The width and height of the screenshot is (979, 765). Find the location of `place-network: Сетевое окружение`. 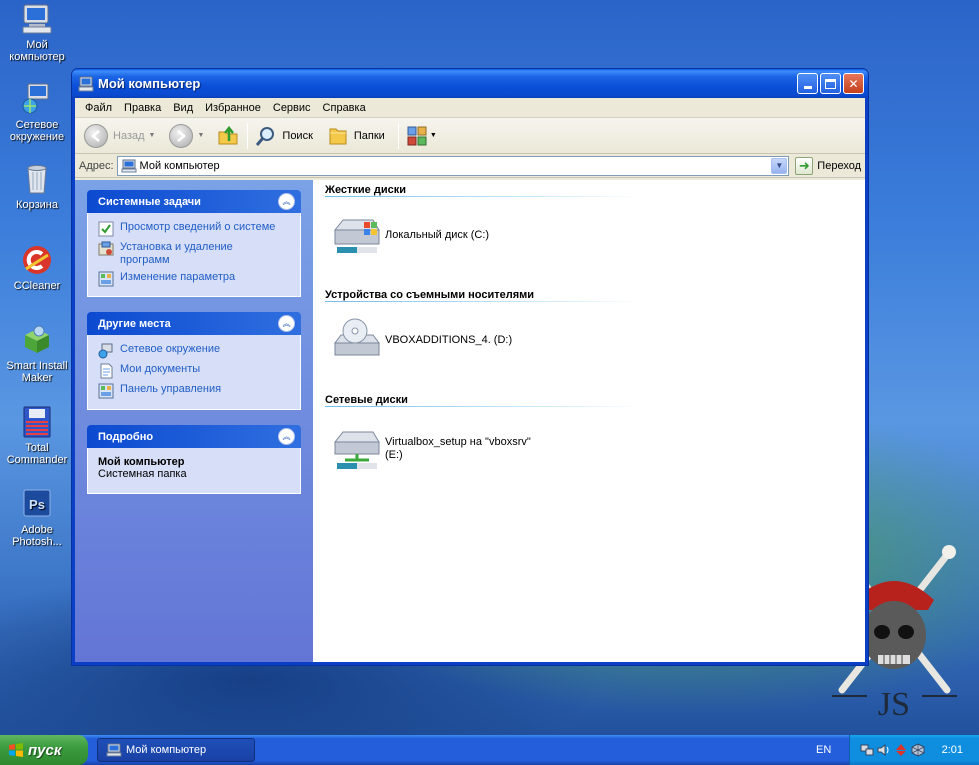

place-network: Сетевое окружение is located at coordinates (194, 351).